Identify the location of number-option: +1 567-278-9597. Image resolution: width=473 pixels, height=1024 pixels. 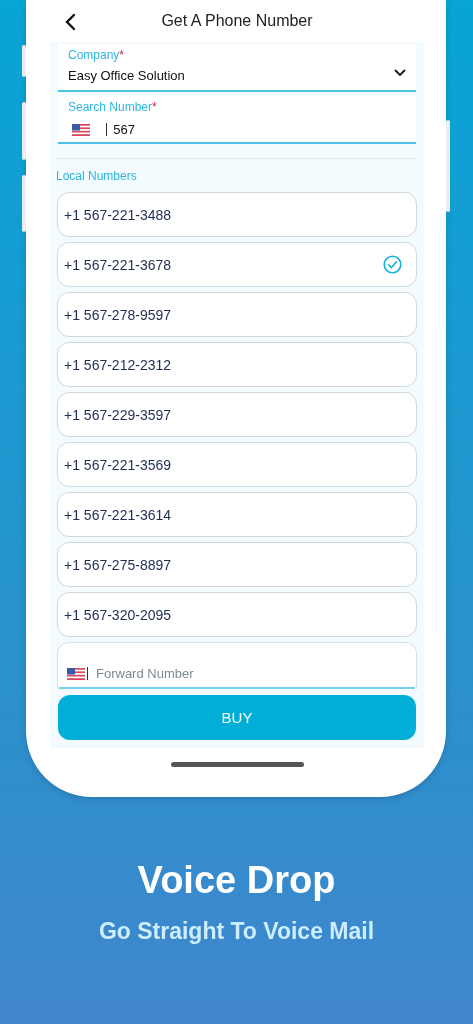
(237, 314).